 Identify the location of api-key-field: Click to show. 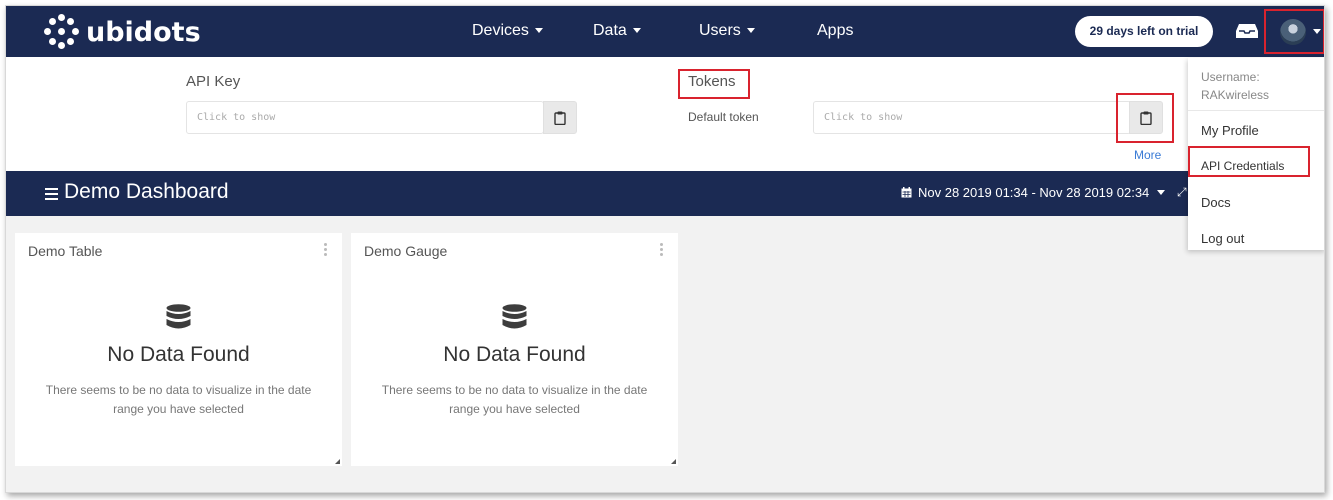
(365, 117).